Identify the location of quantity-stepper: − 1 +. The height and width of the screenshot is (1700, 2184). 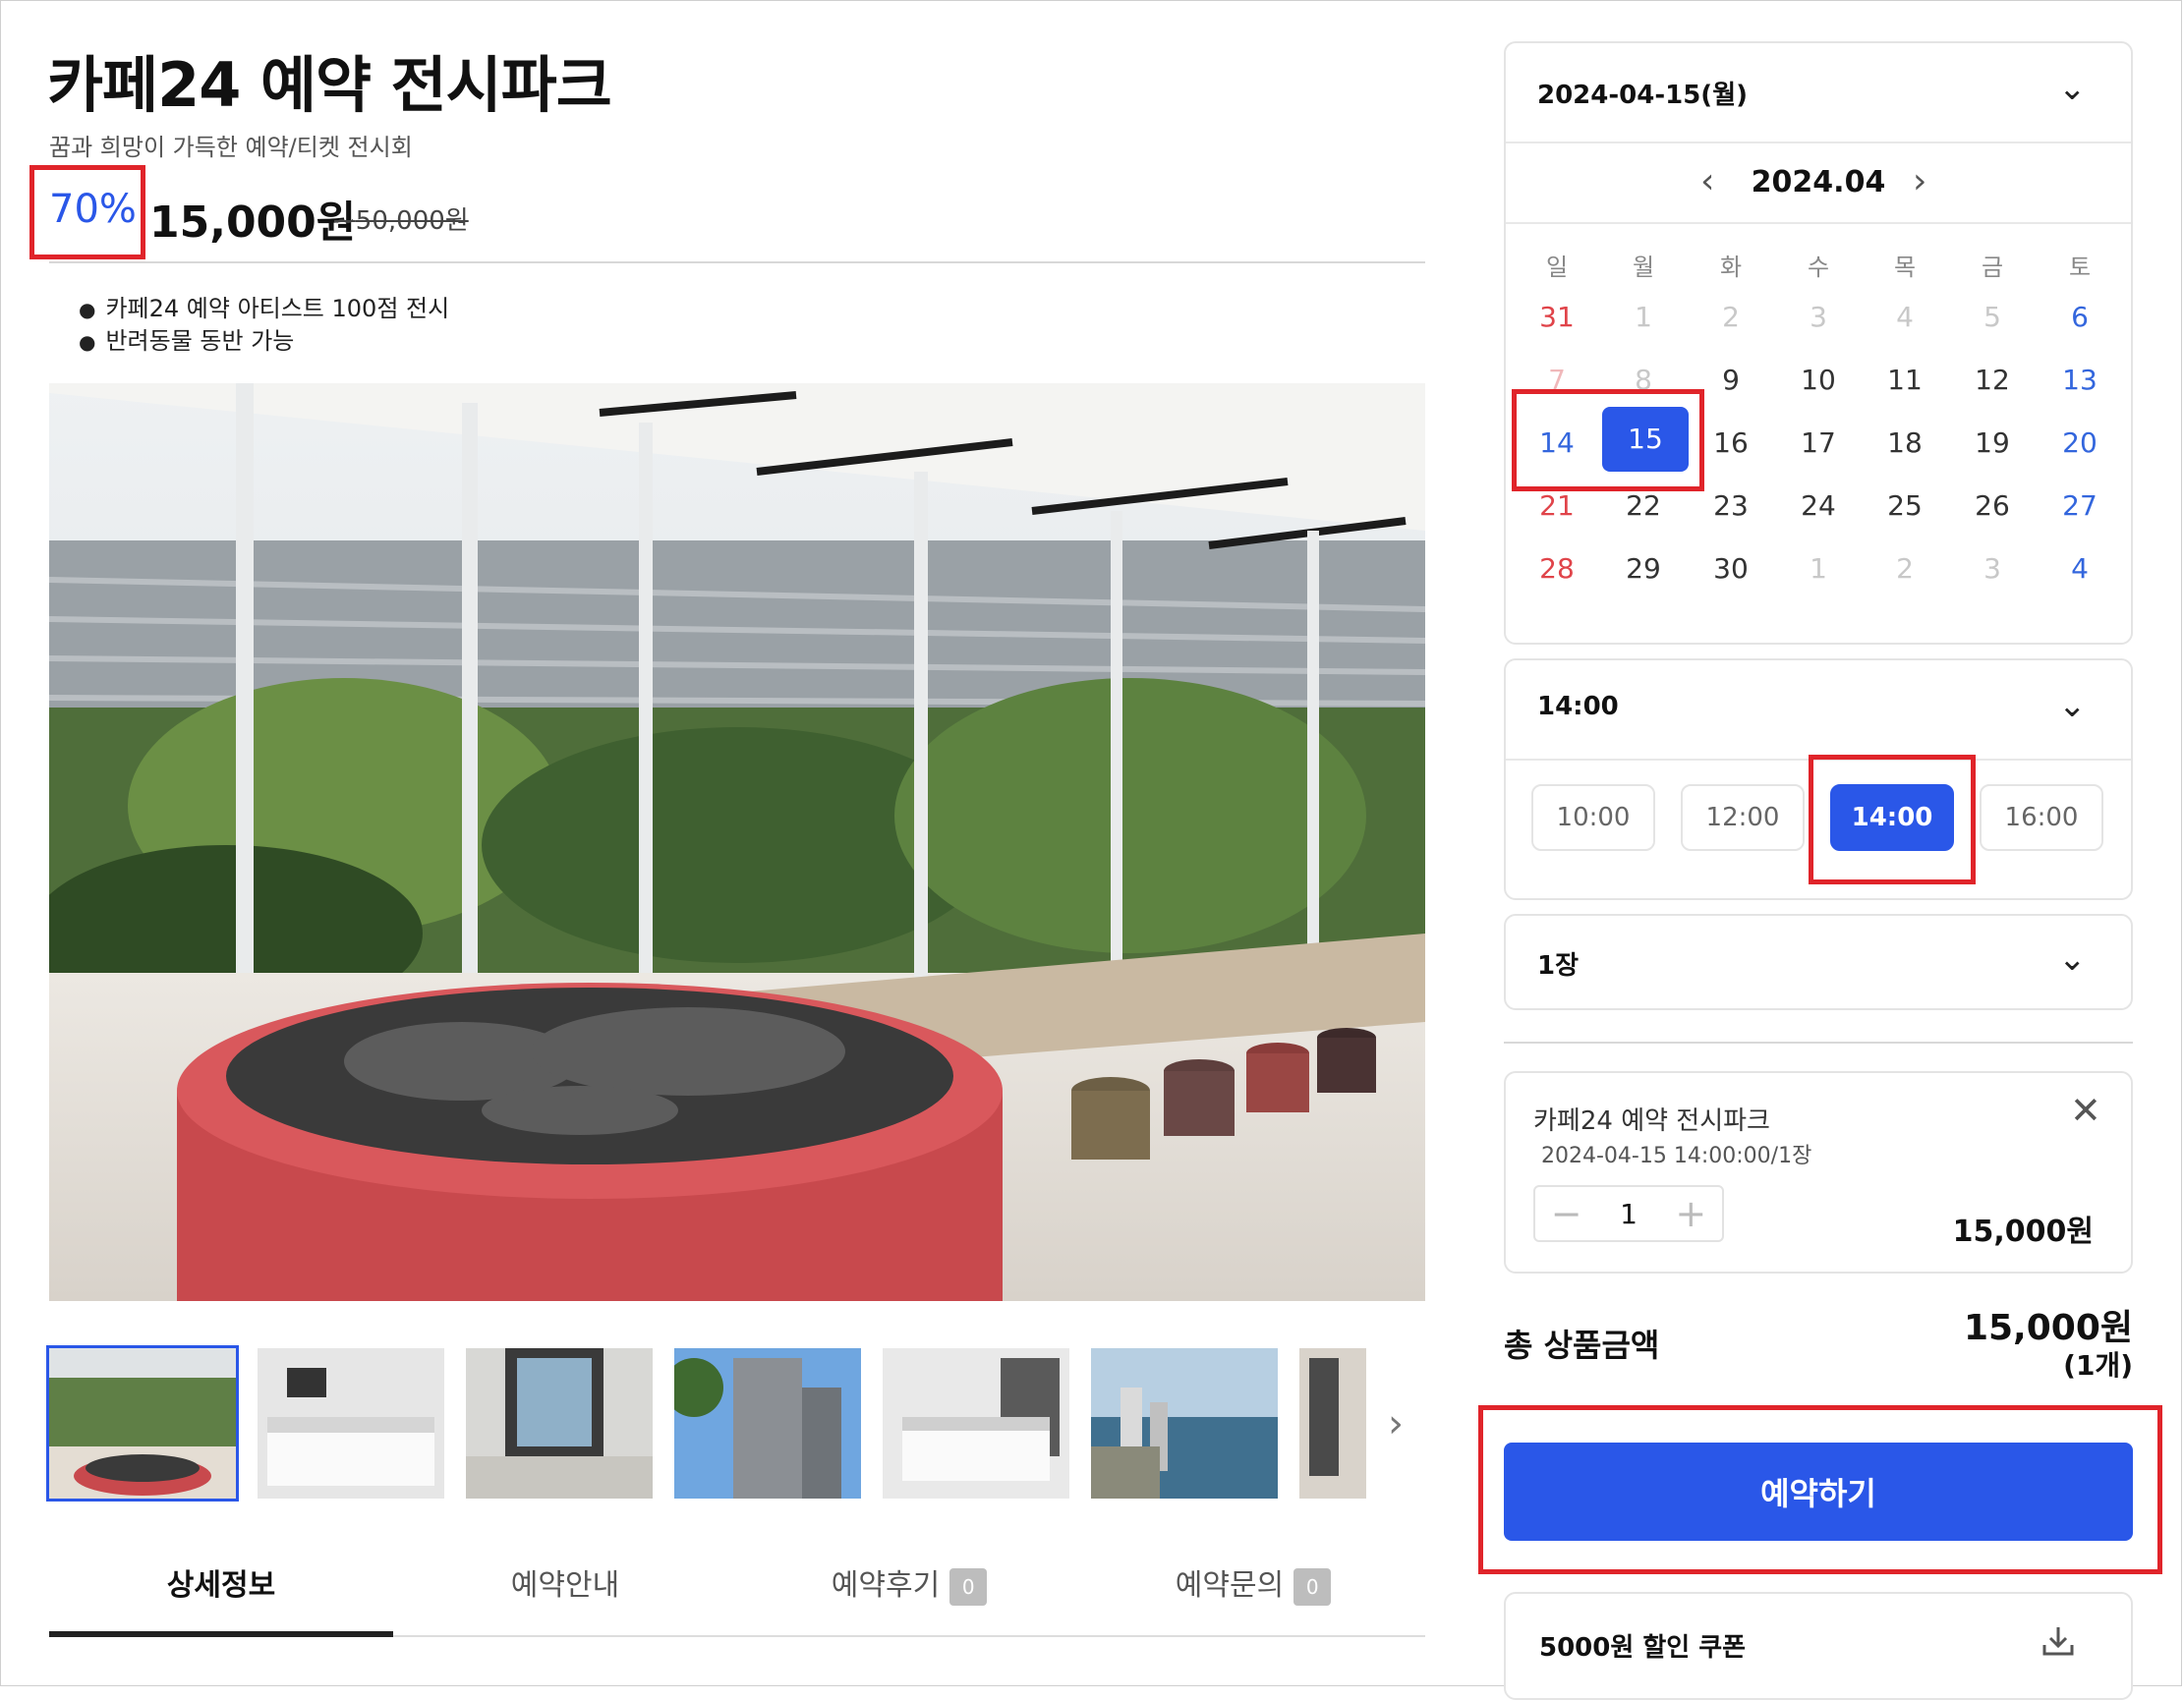
(1628, 1213).